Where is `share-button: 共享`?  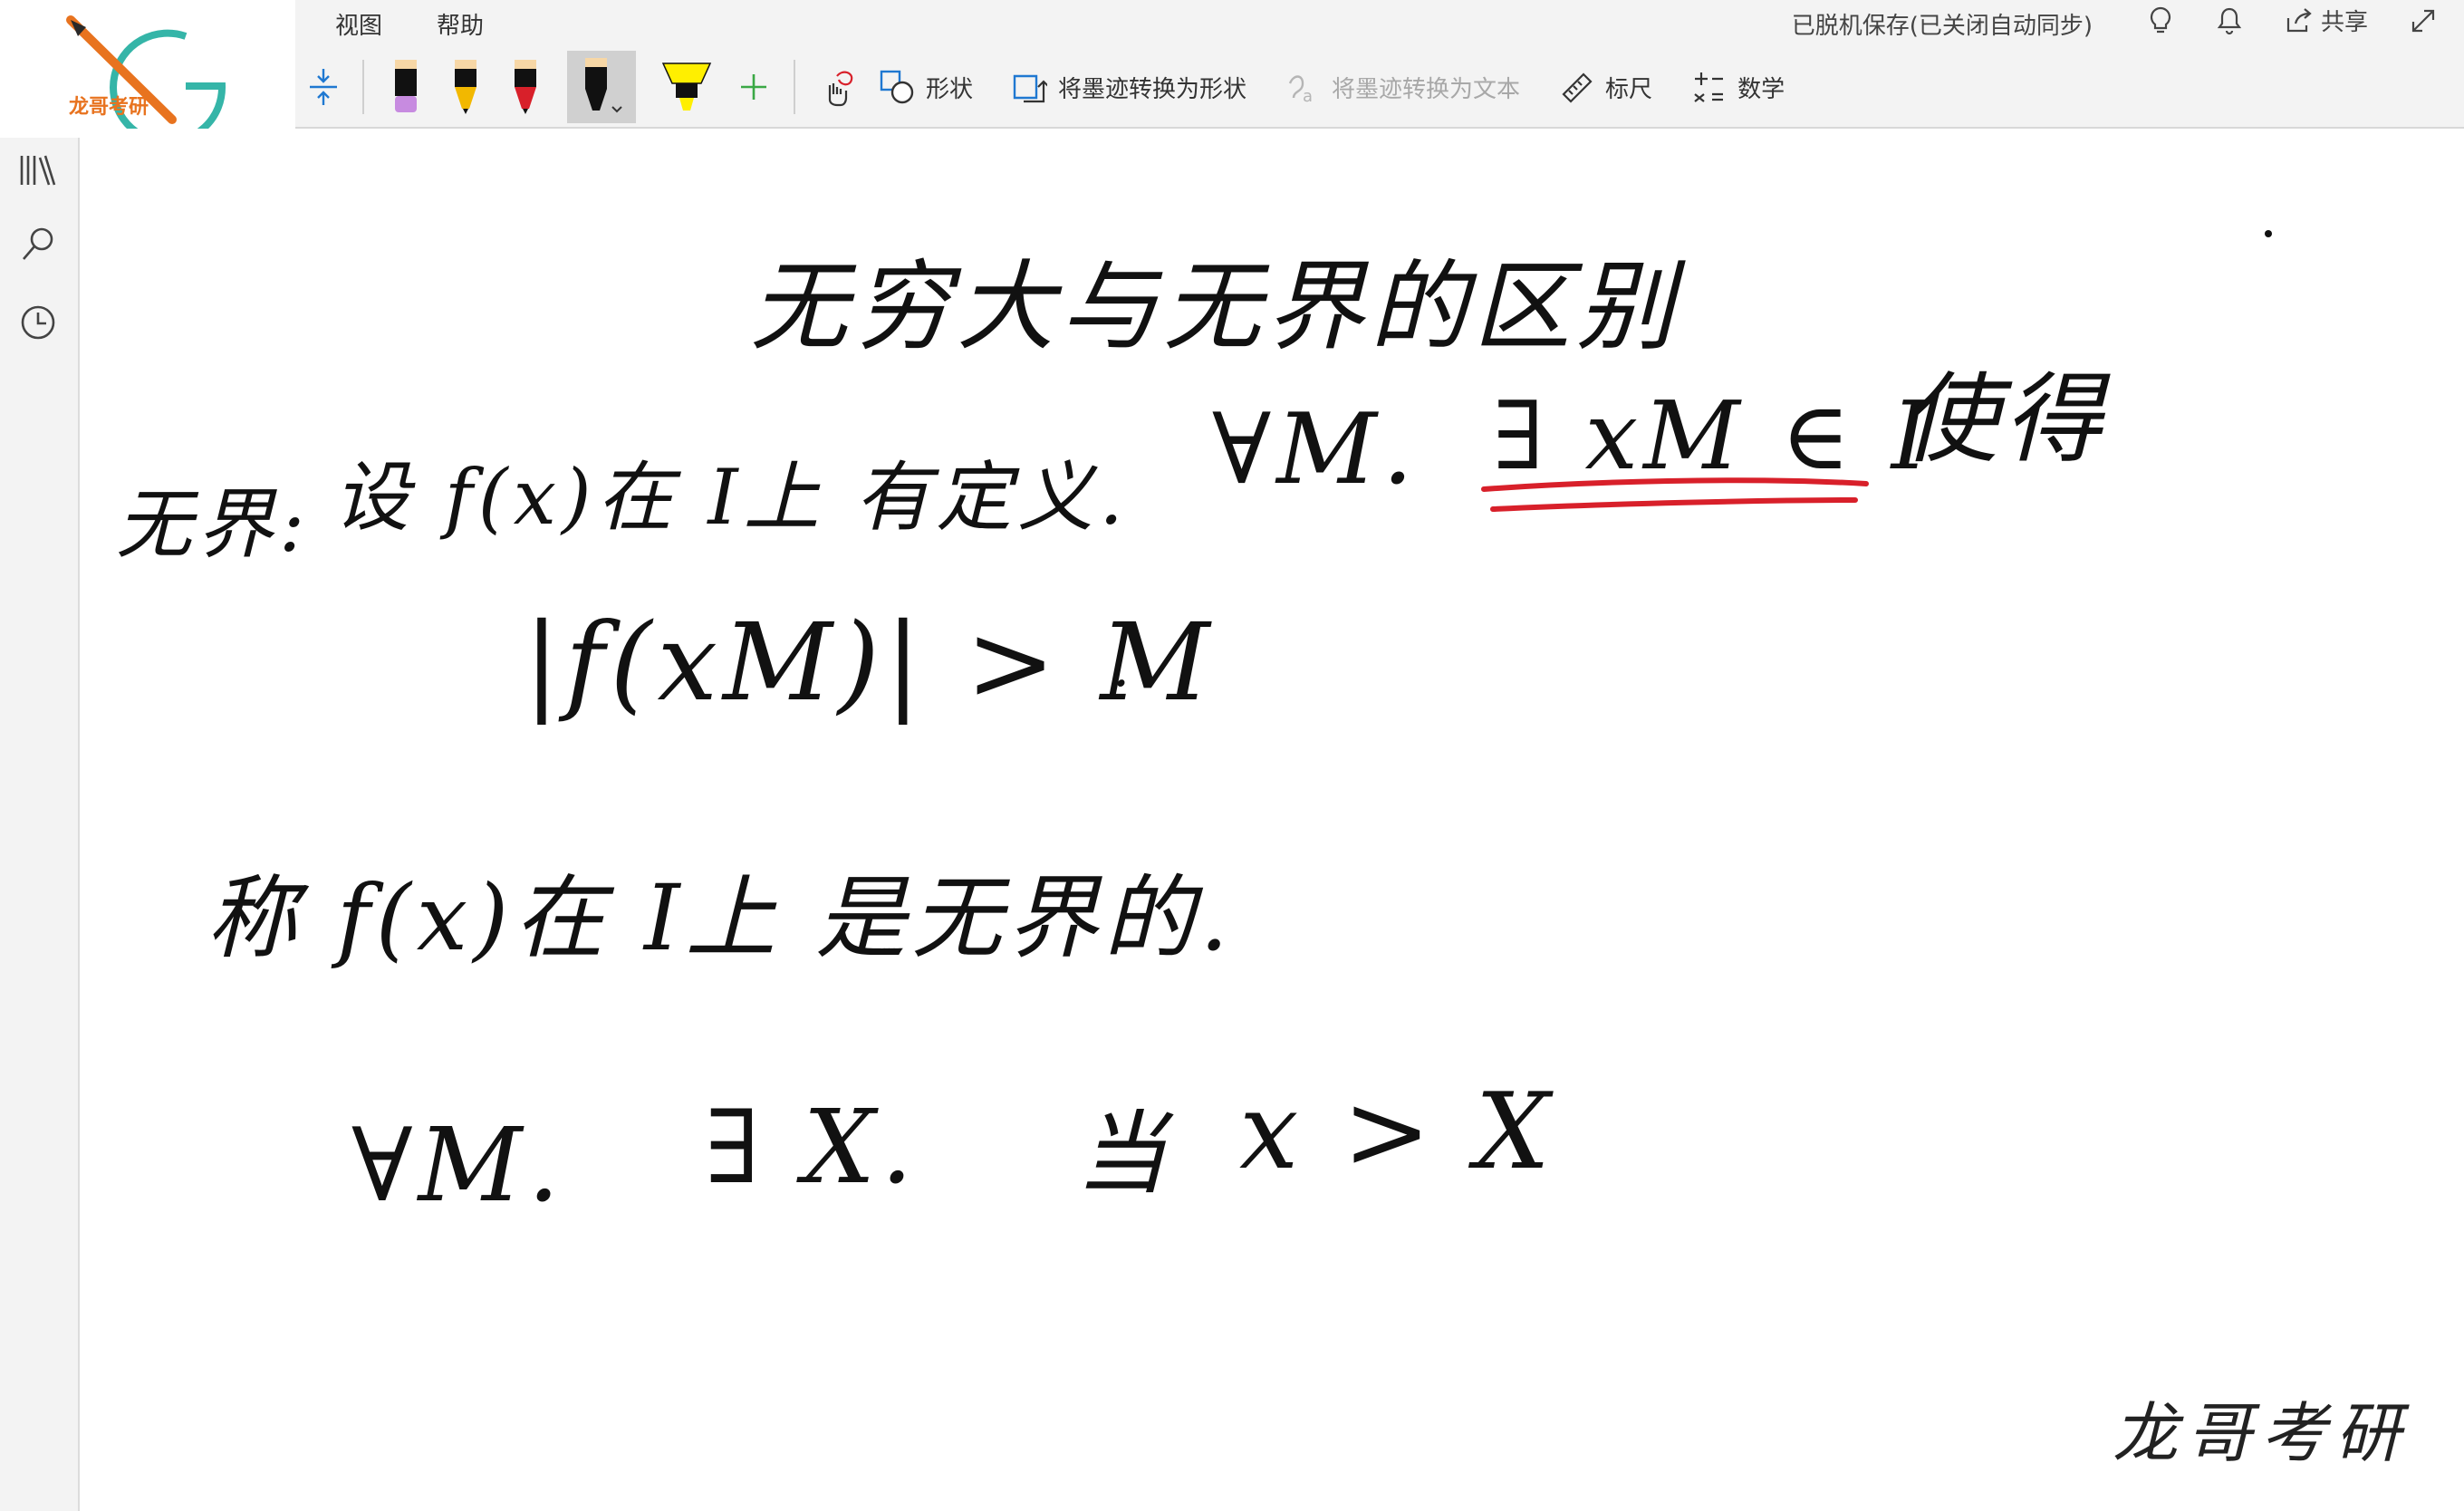 share-button: 共享 is located at coordinates (2326, 20).